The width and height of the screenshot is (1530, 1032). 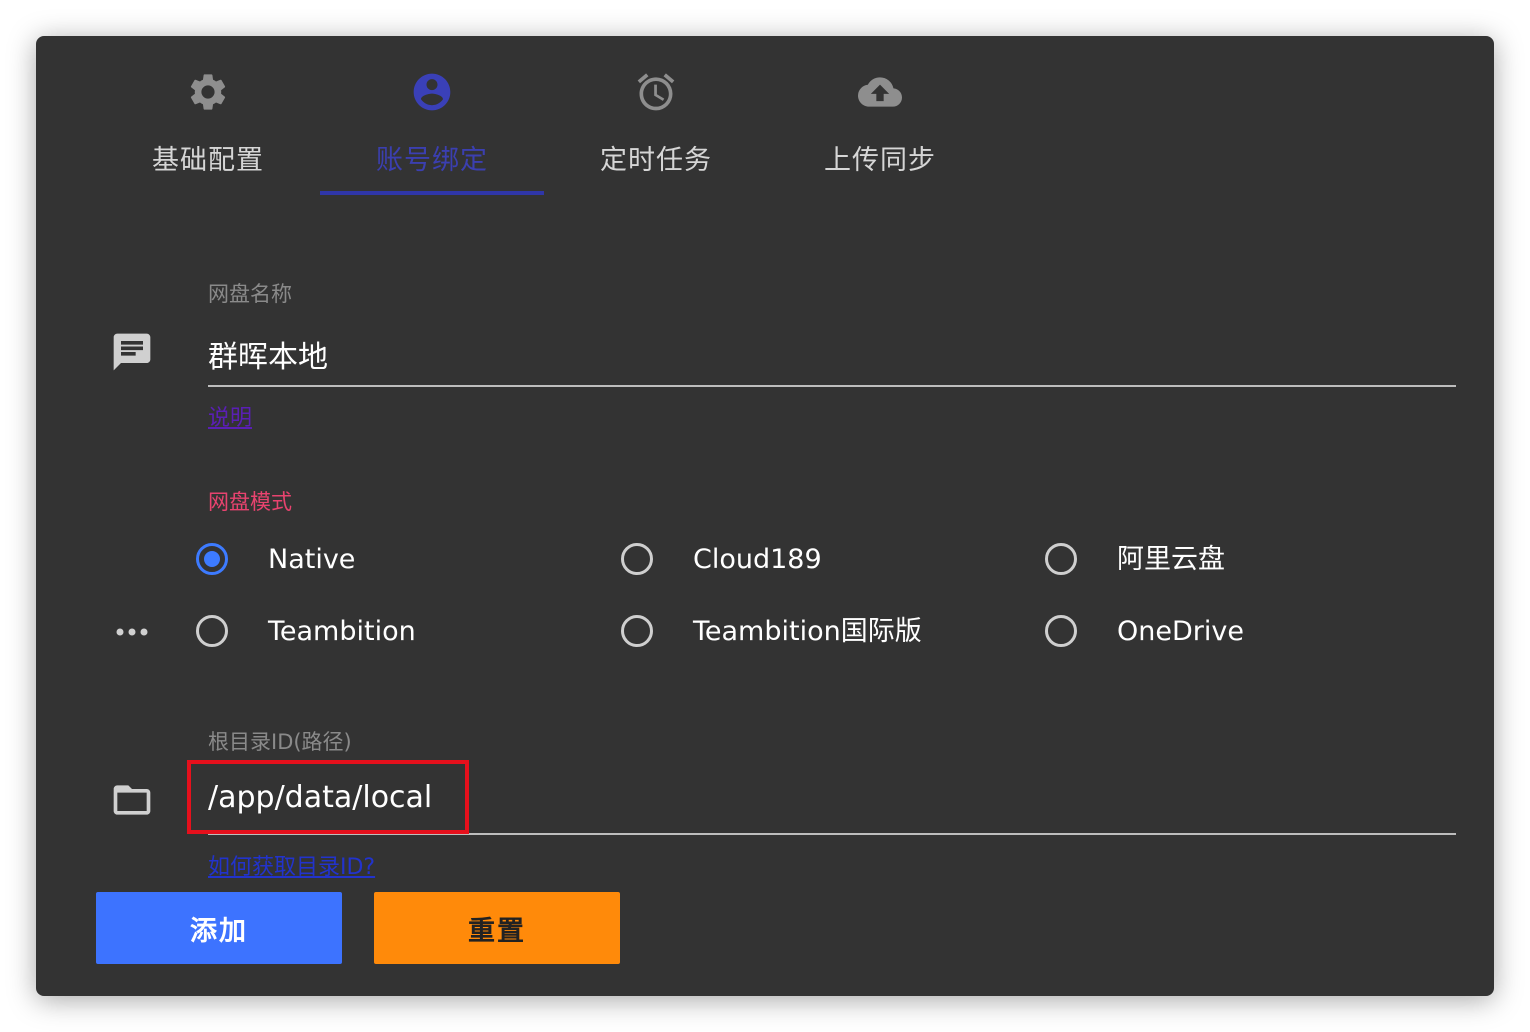 I want to click on tab-label: 账号绑定, so click(x=432, y=160).